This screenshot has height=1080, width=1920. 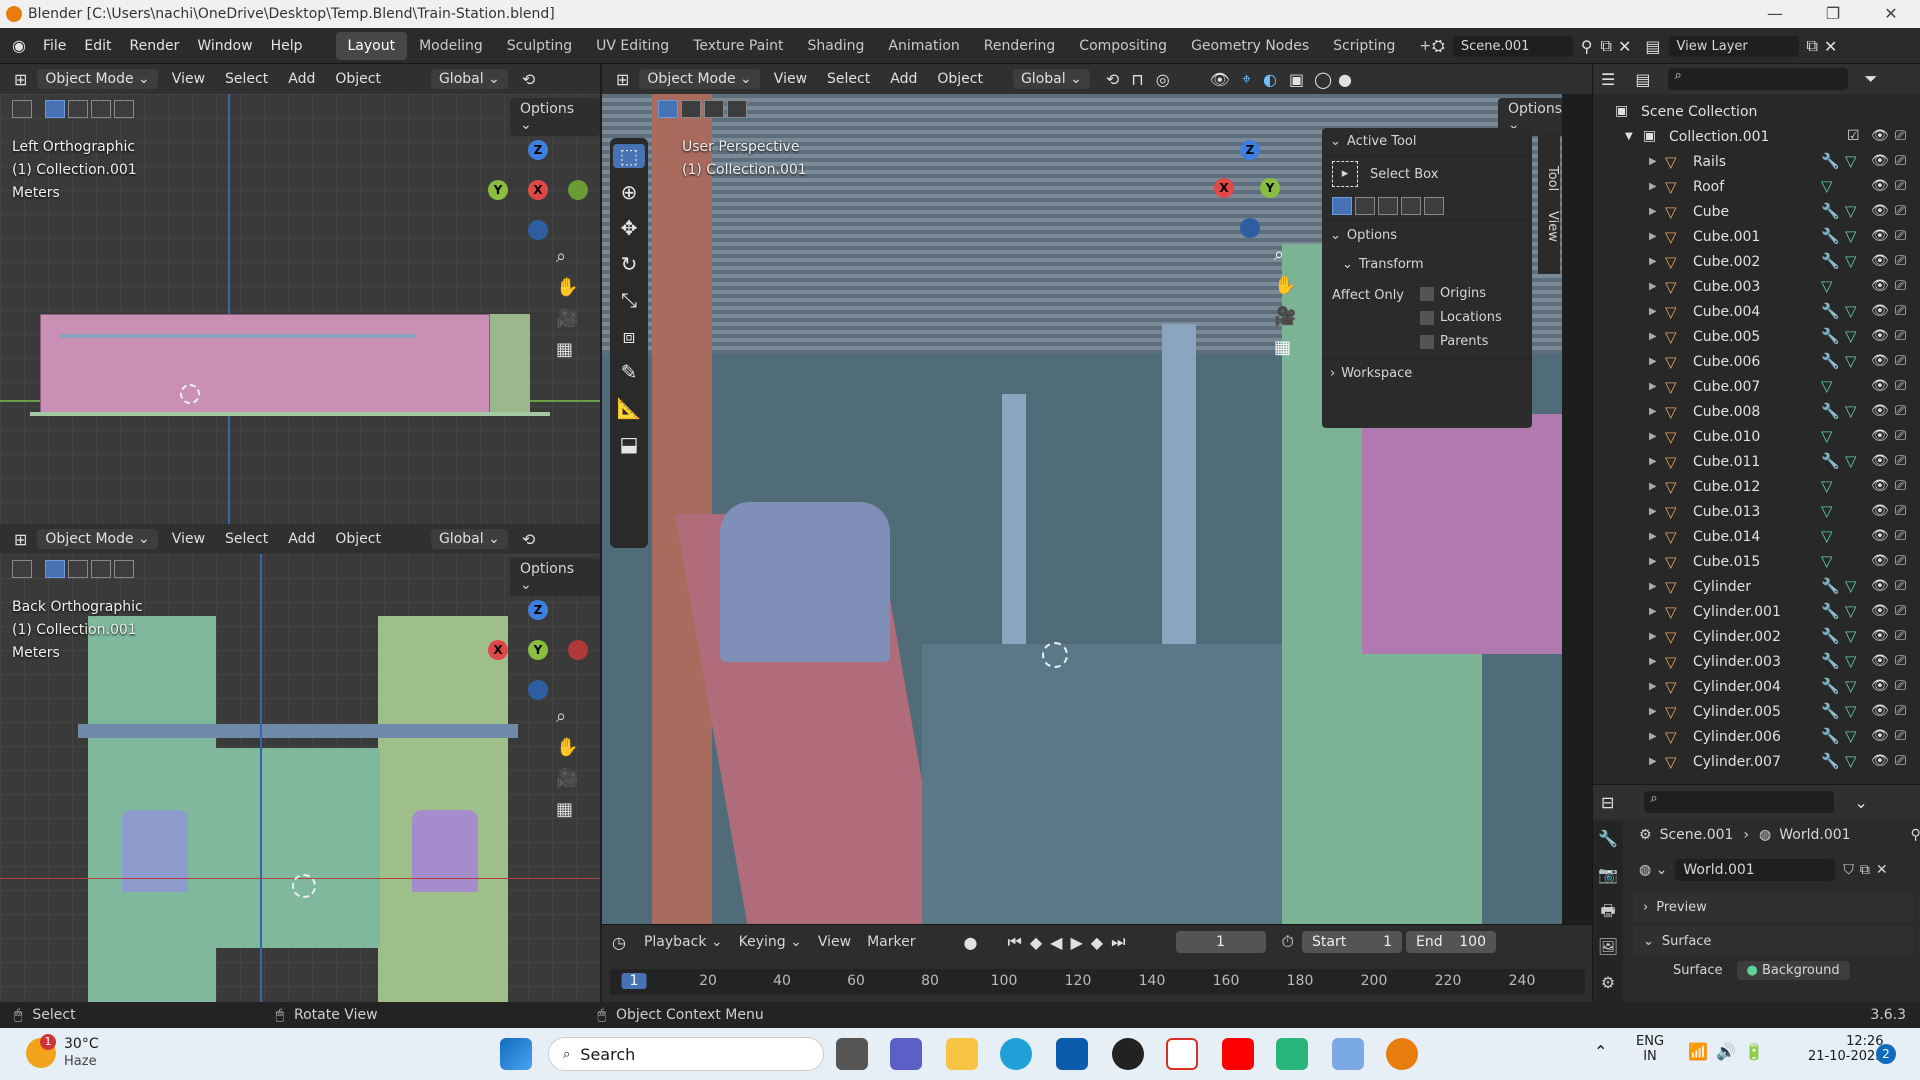 I want to click on select-subtract-icon, so click(x=101, y=109).